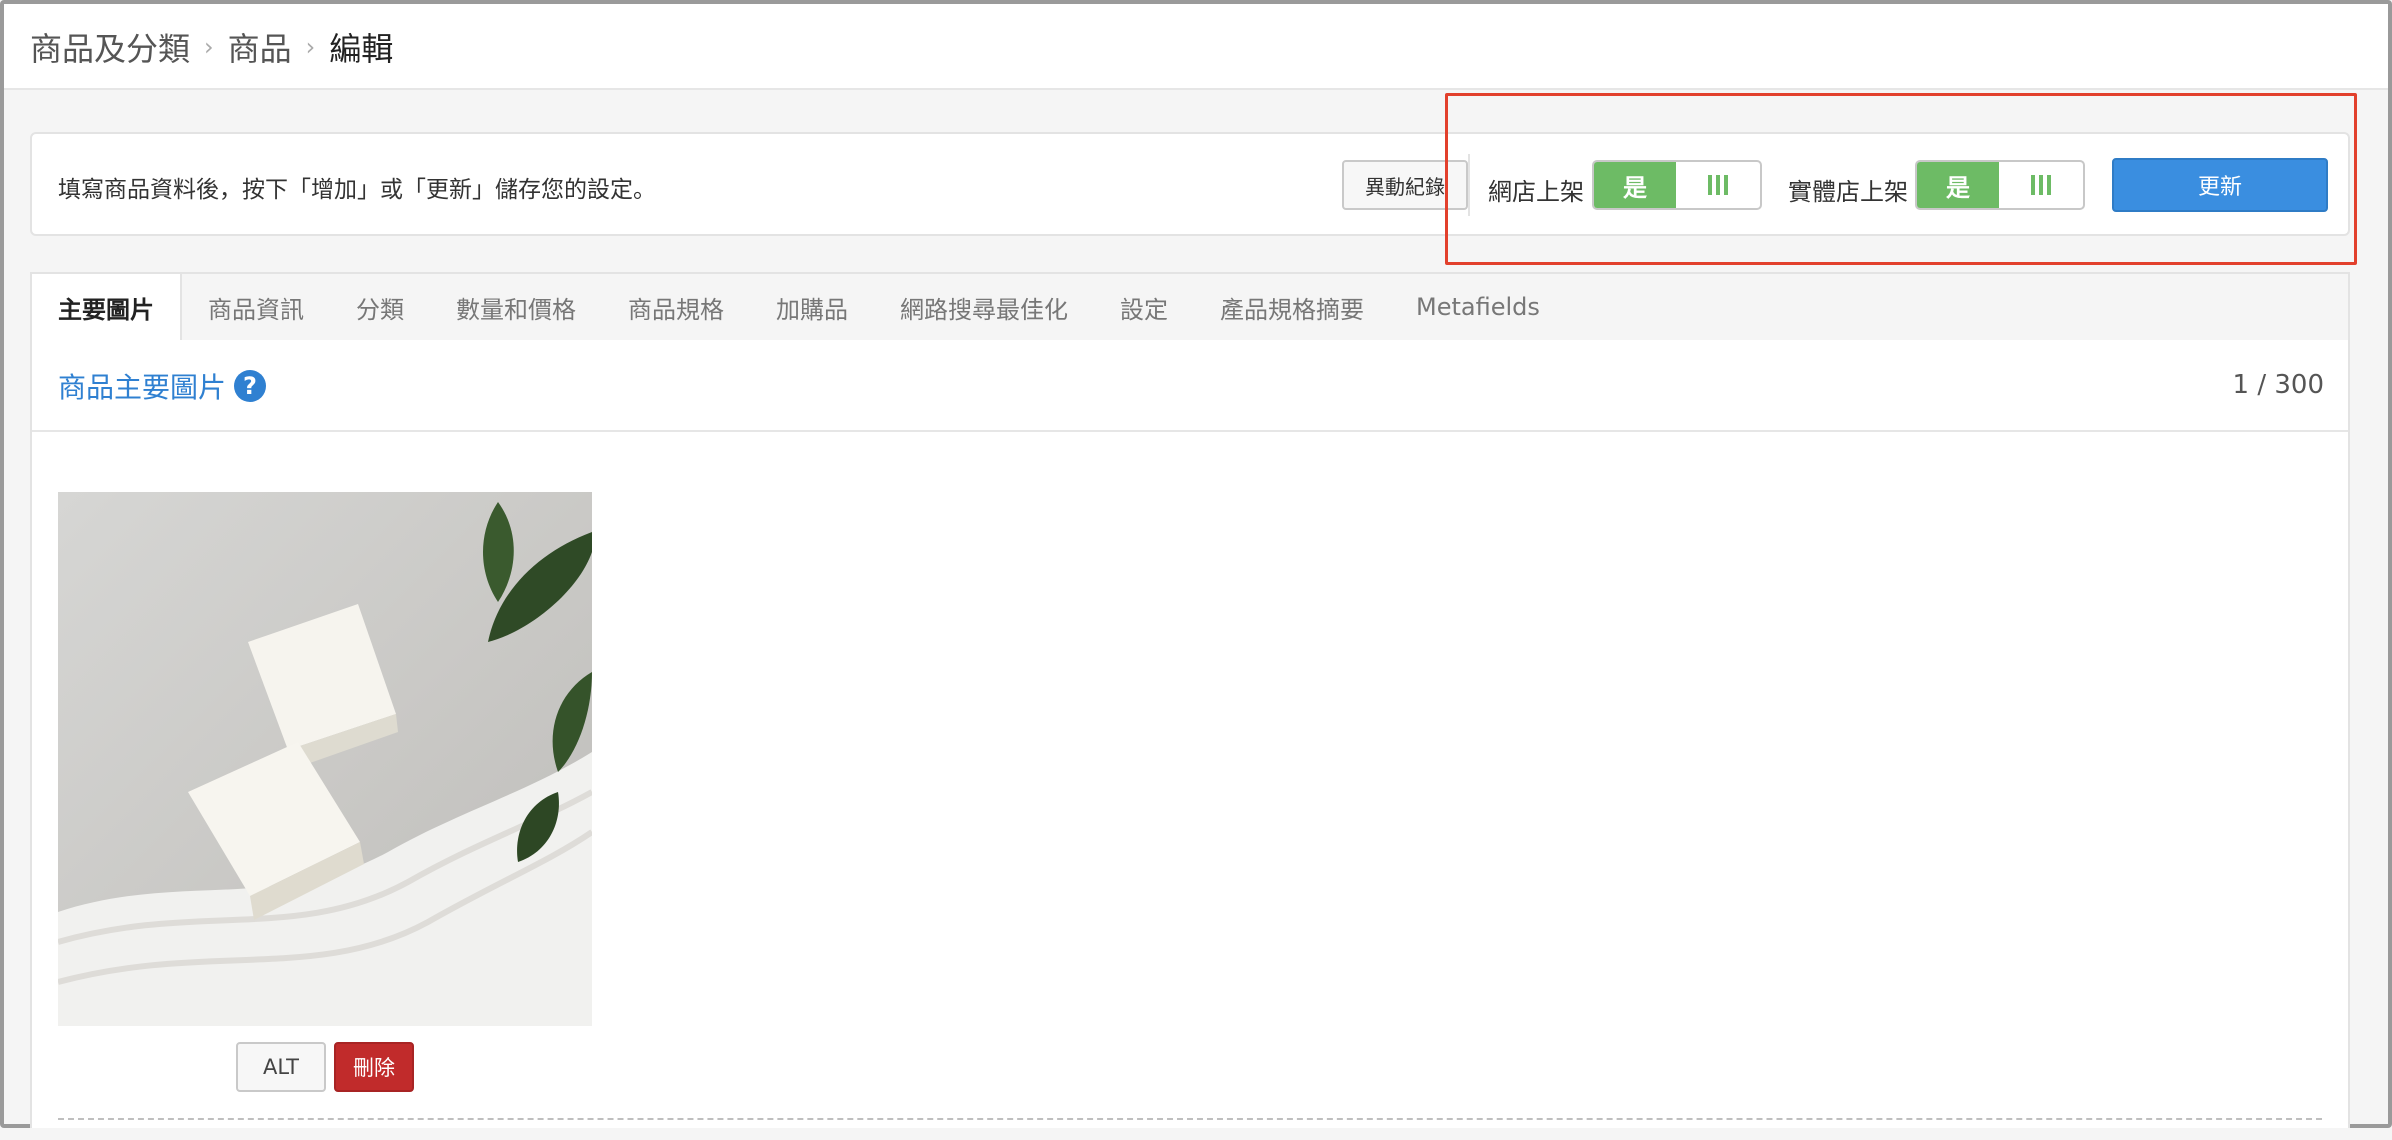 The height and width of the screenshot is (1140, 2392). What do you see at coordinates (142, 387) in the screenshot?
I see `section-title-text: 商品主要圖片` at bounding box center [142, 387].